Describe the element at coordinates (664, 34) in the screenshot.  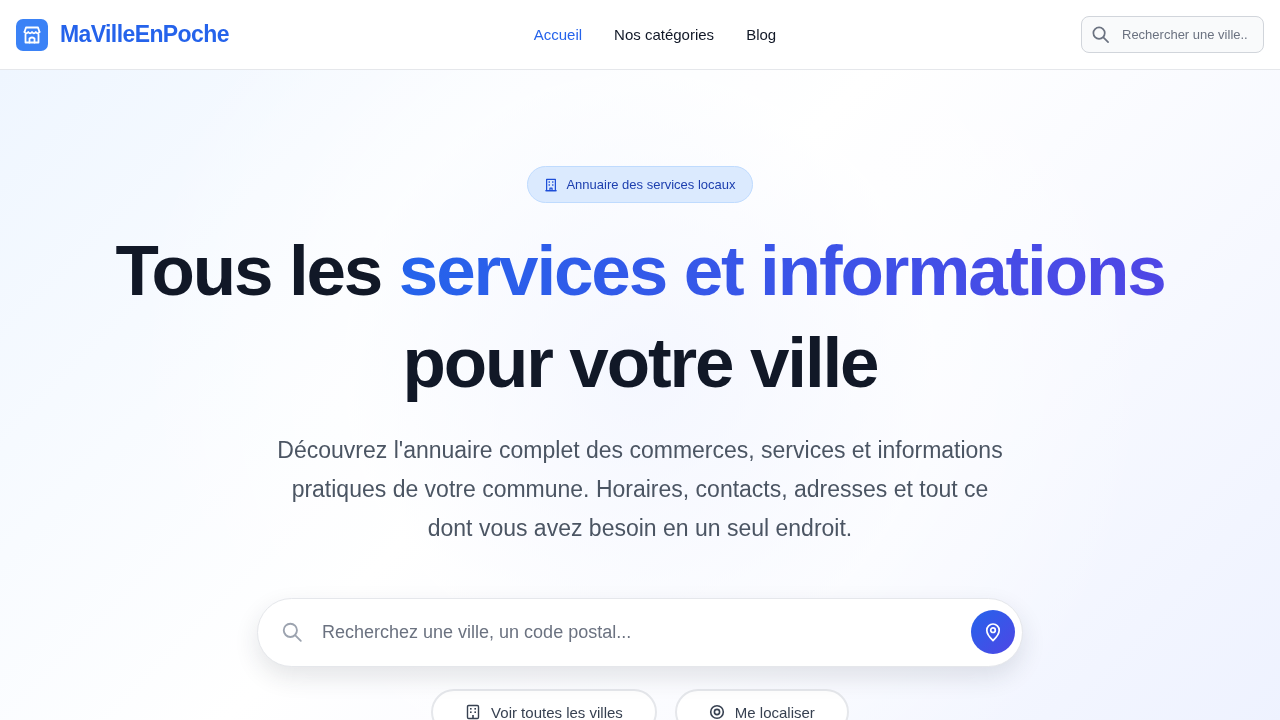
I see `nav-link: Nos catégories` at that location.